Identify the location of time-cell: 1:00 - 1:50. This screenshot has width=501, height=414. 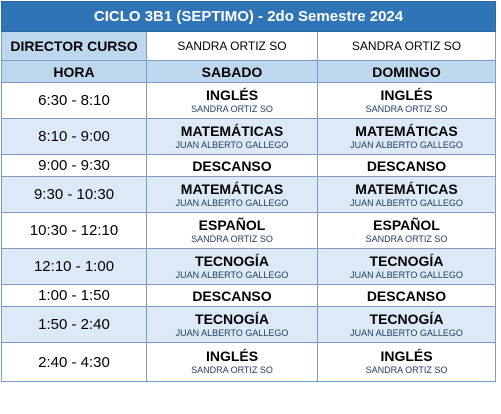
(74, 295).